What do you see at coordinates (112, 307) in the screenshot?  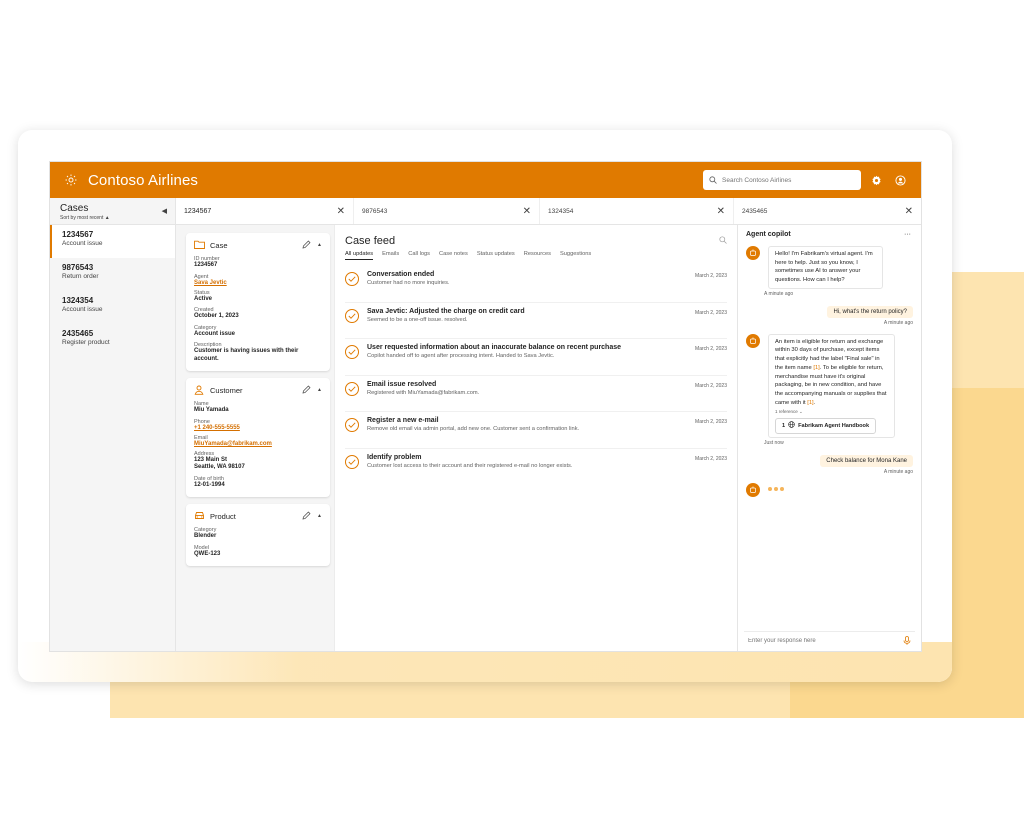 I see `case-list-item: 1324354 Account issue` at bounding box center [112, 307].